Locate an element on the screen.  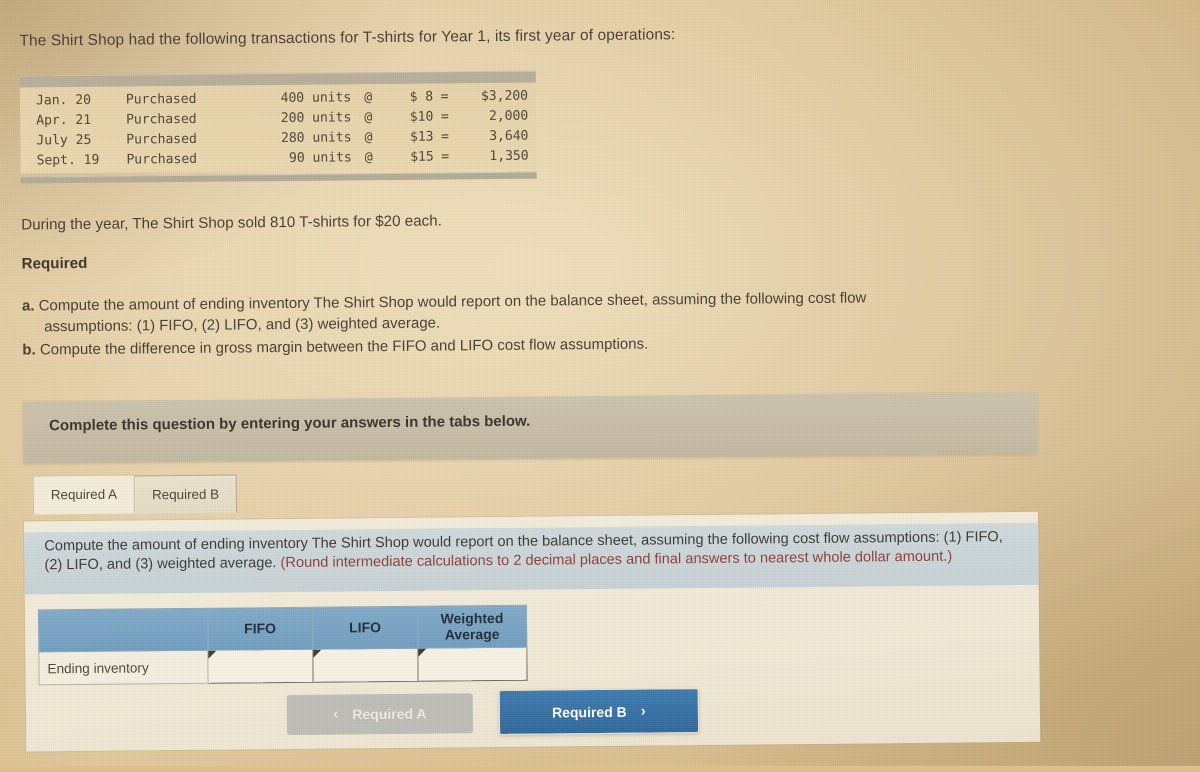
transaction-date: July 25 is located at coordinates (64, 140).